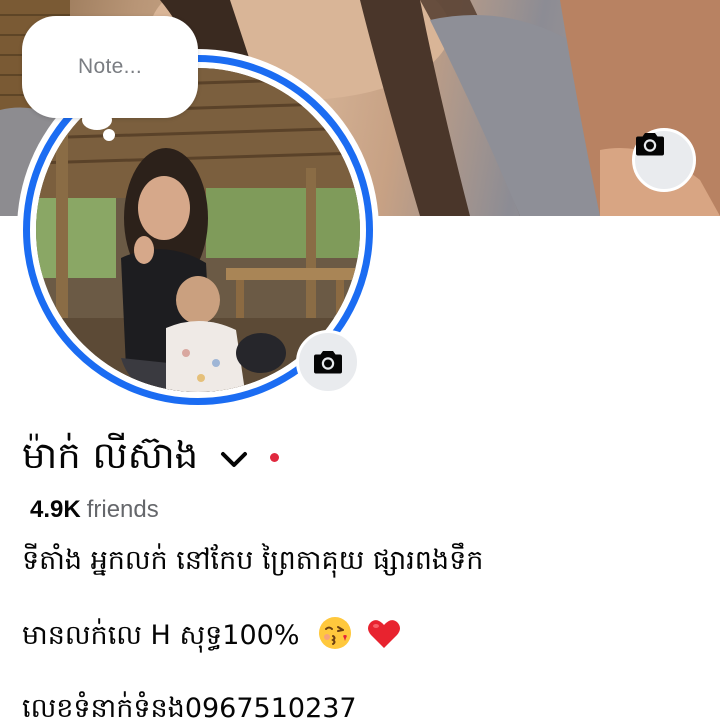 The width and height of the screenshot is (720, 720). I want to click on bio-line-contact: លេខទំនាក់ទំនង0967510237, so click(189, 706).